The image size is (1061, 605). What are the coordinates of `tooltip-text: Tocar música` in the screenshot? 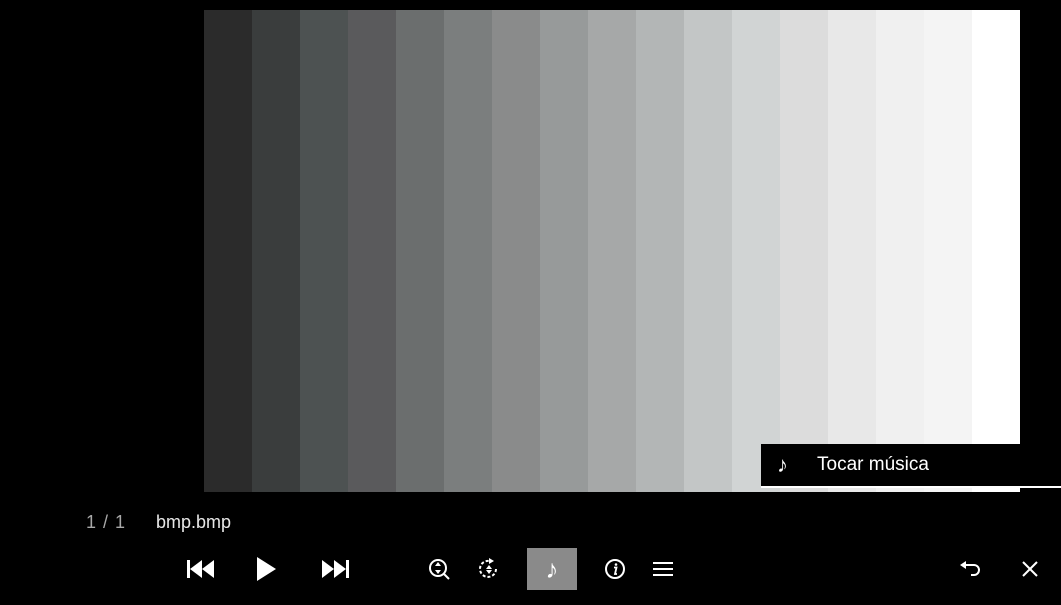 It's located at (873, 464).